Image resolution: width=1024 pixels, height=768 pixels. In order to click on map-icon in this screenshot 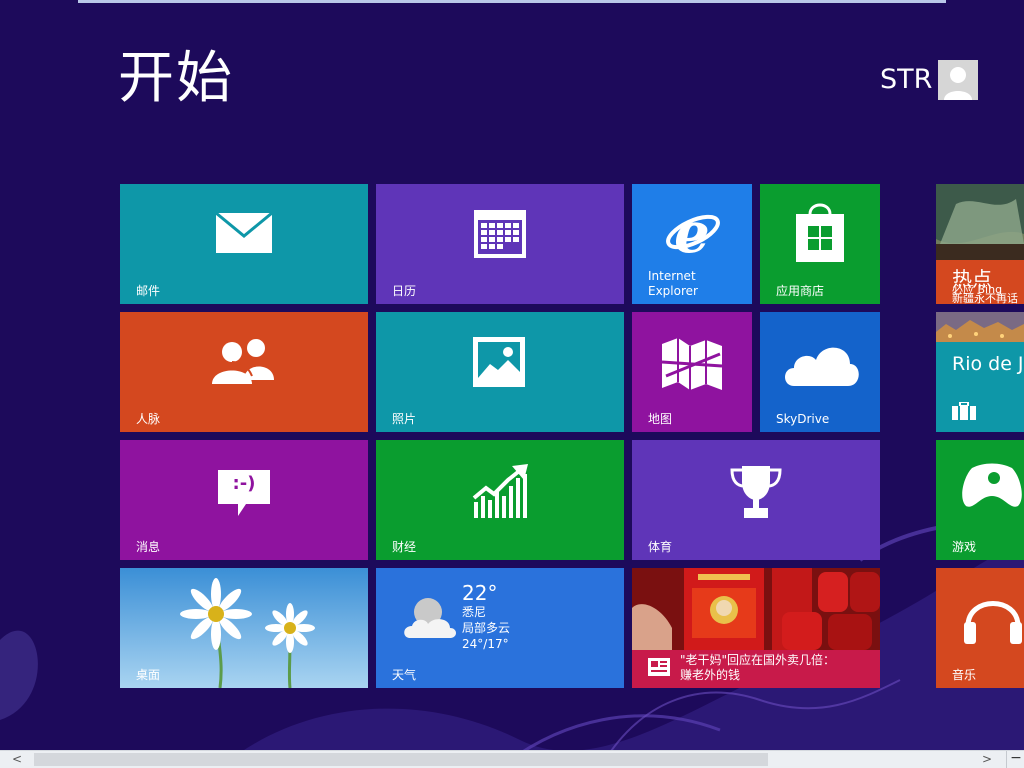, I will do `click(692, 364)`.